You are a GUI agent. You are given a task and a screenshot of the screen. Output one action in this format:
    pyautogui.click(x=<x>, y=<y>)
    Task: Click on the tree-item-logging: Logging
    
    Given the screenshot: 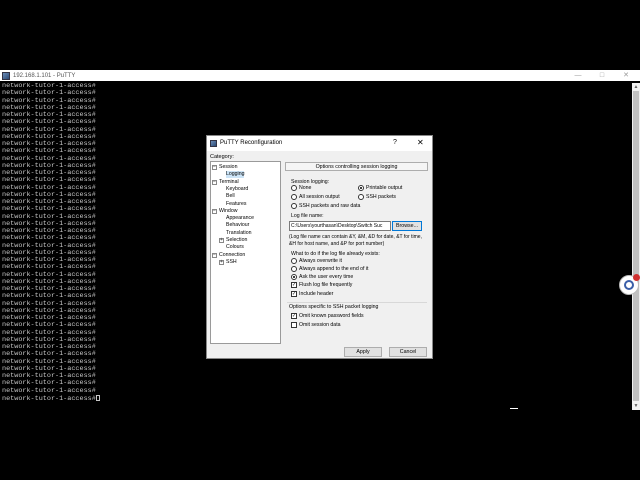 What is the action you would take?
    pyautogui.click(x=235, y=175)
    